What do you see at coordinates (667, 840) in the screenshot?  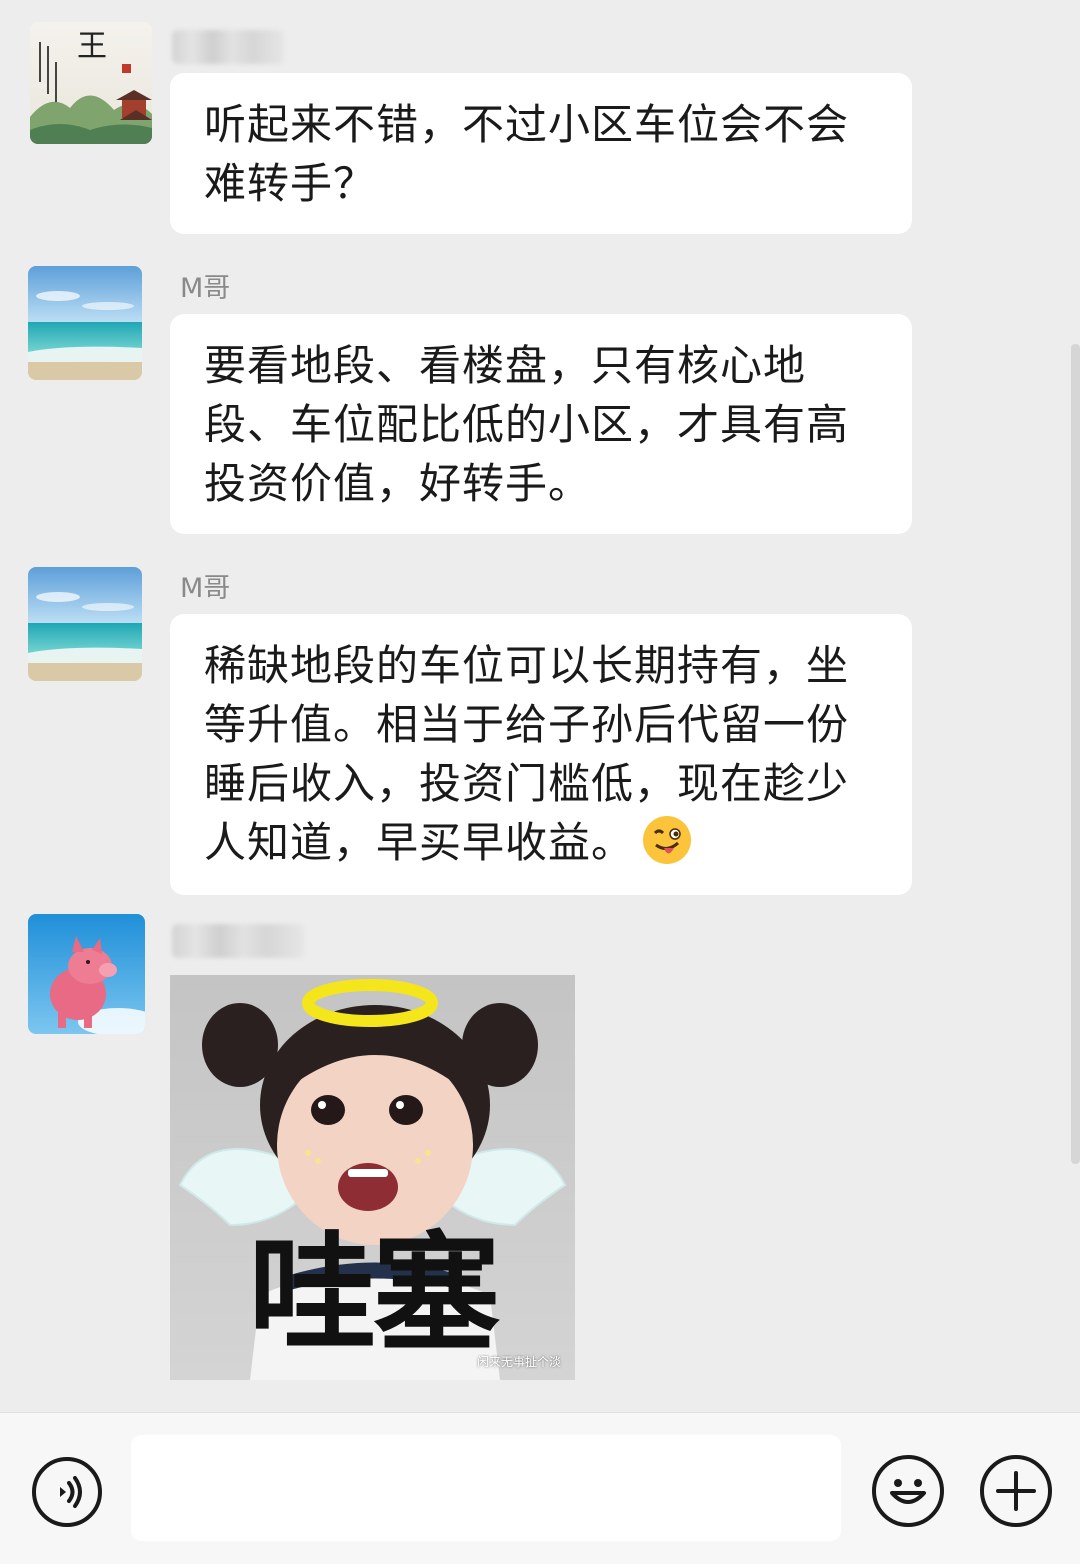 I see `wink-tongue-emoji-icon` at bounding box center [667, 840].